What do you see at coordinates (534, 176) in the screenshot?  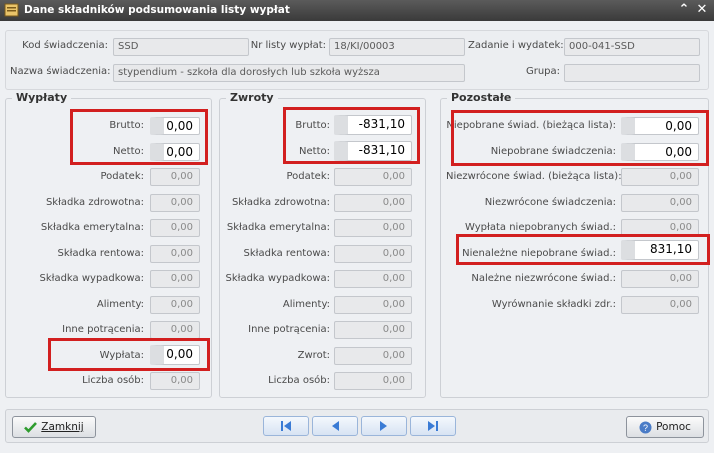 I see `niezwrocone-biezaca-label: Niezwrócone świad. (bieżąca lista):` at bounding box center [534, 176].